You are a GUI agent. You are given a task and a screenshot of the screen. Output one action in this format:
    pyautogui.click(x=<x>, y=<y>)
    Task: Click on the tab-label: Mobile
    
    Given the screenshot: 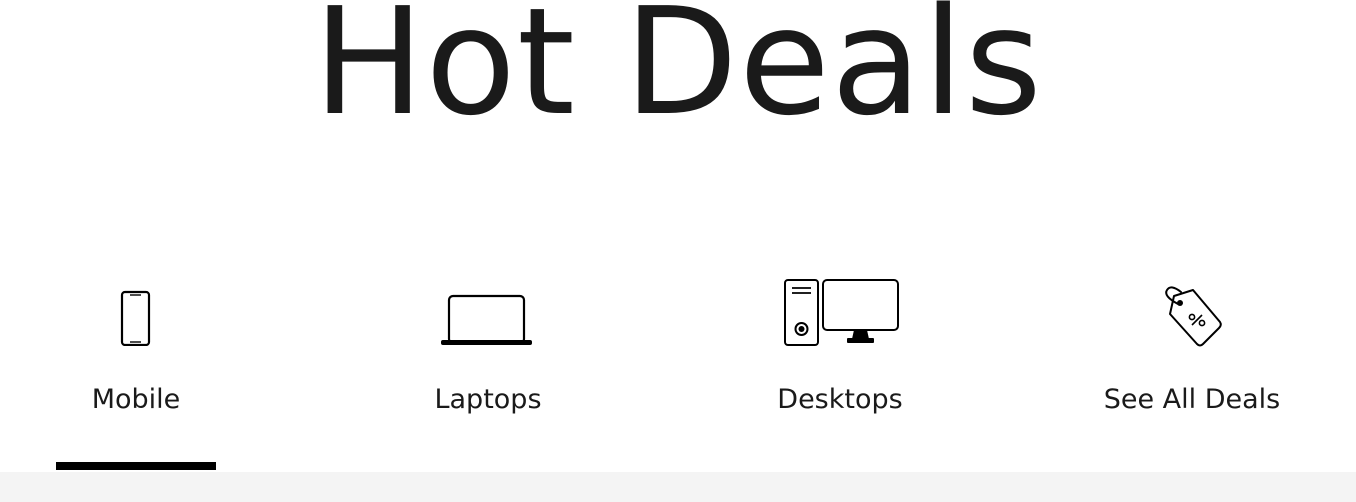 What is the action you would take?
    pyautogui.click(x=136, y=399)
    